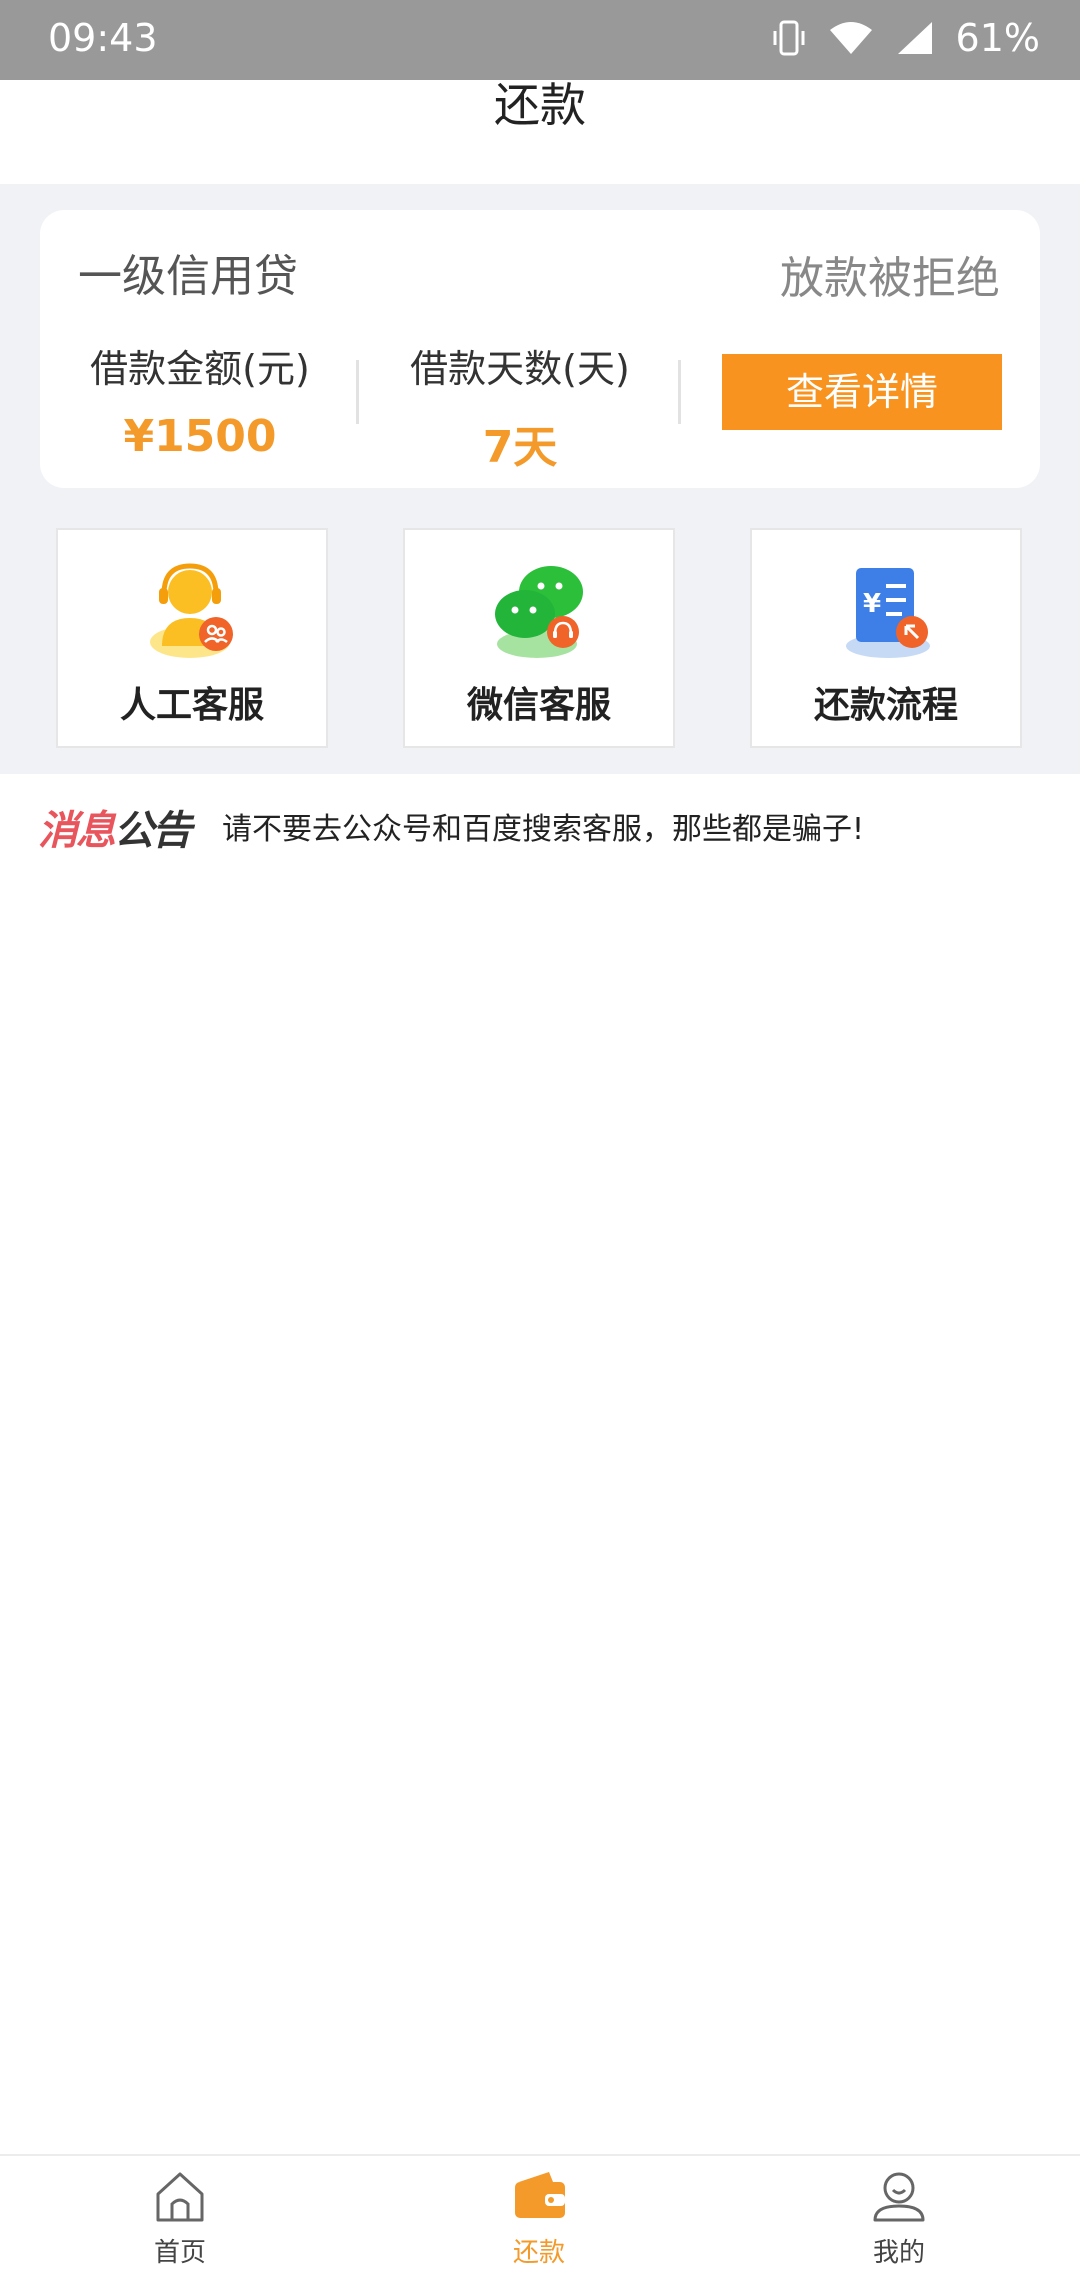 The height and width of the screenshot is (2282, 1080). What do you see at coordinates (520, 406) in the screenshot?
I see `loan-days: 借款天数(天) 7天` at bounding box center [520, 406].